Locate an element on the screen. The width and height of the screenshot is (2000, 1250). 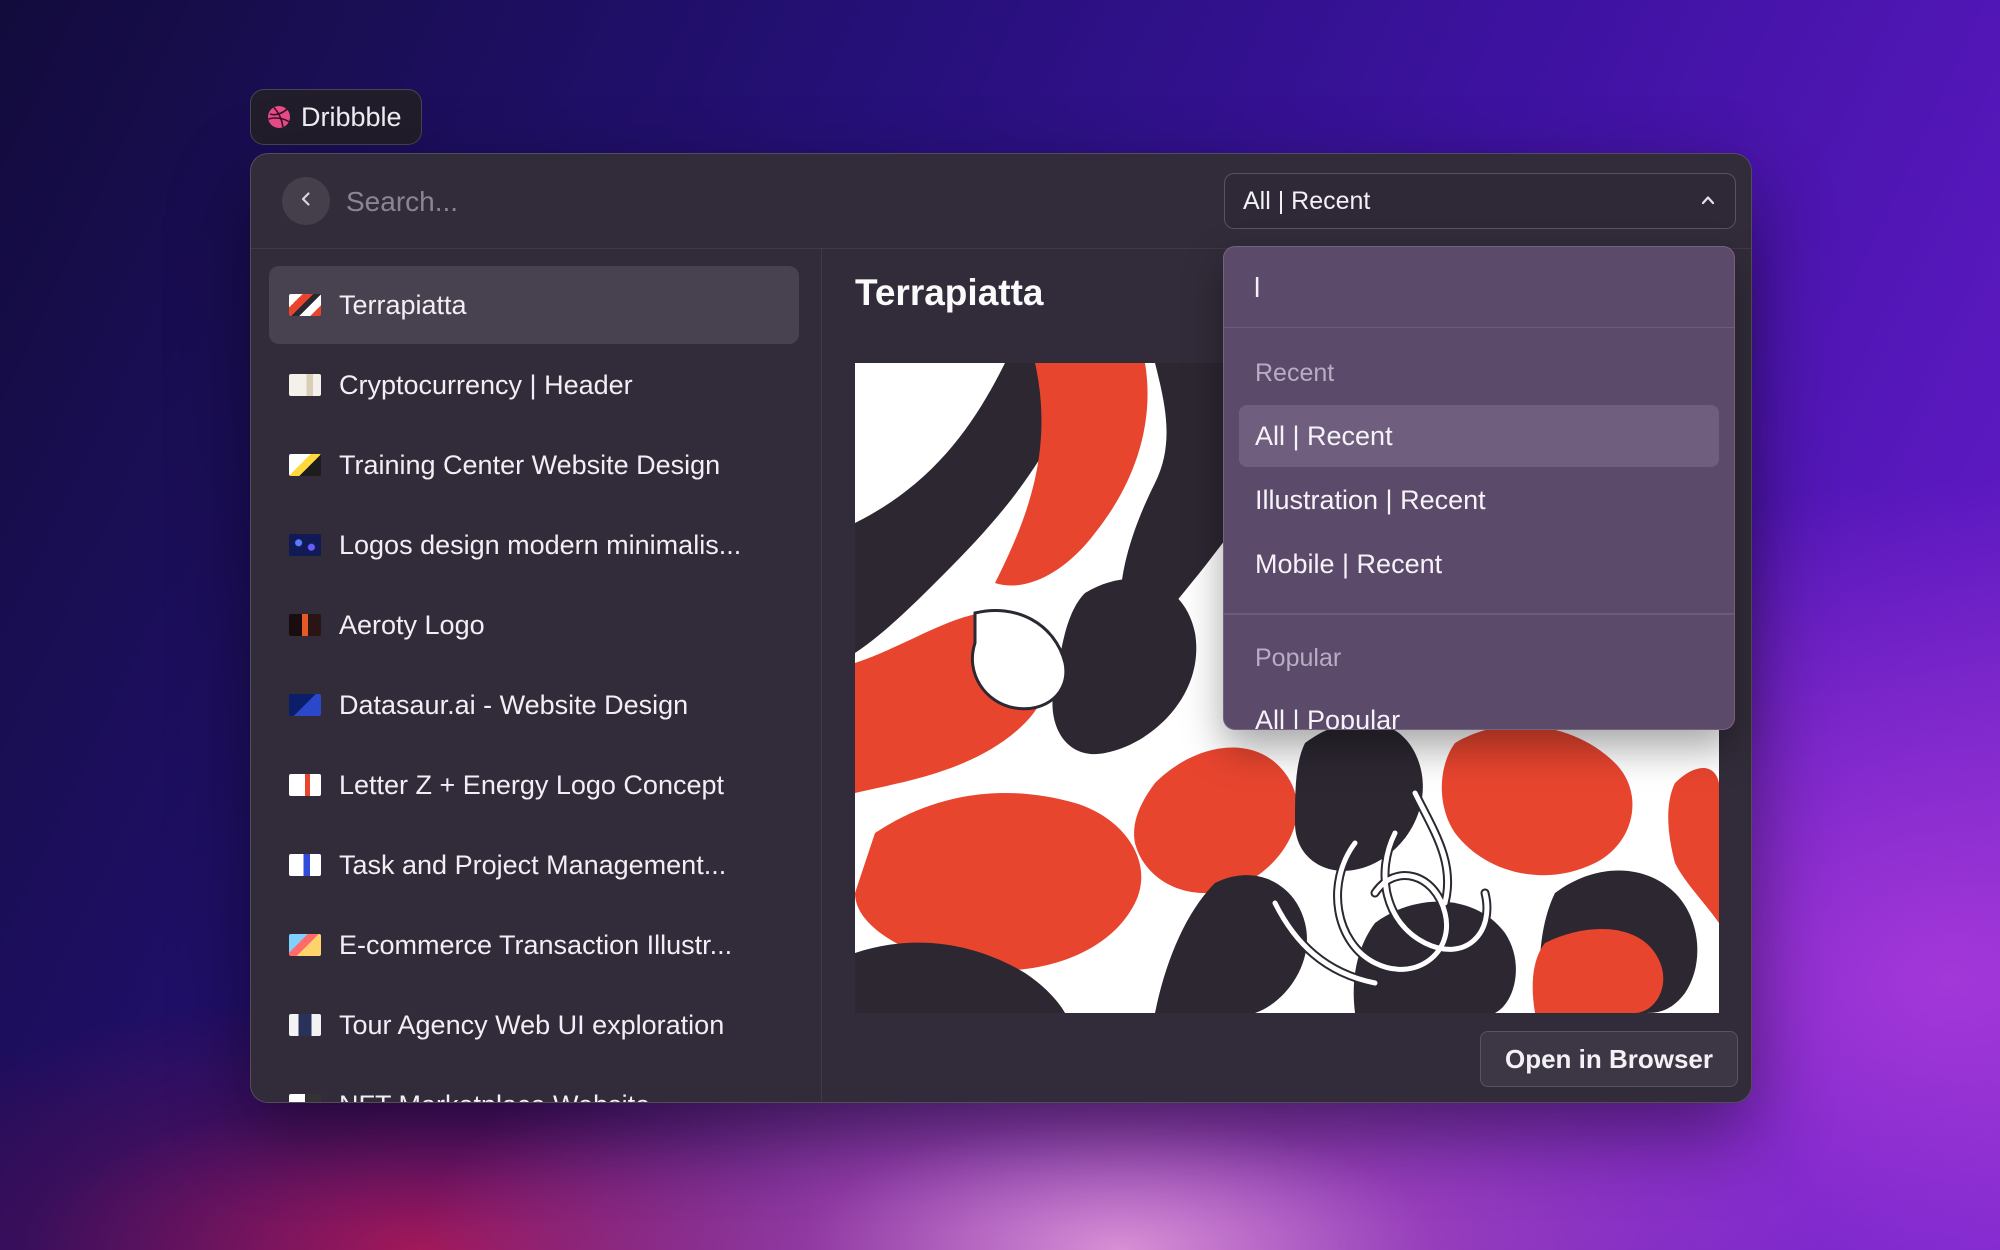
list-item-label: Tour Agency Web UI exploration is located at coordinates (532, 1024).